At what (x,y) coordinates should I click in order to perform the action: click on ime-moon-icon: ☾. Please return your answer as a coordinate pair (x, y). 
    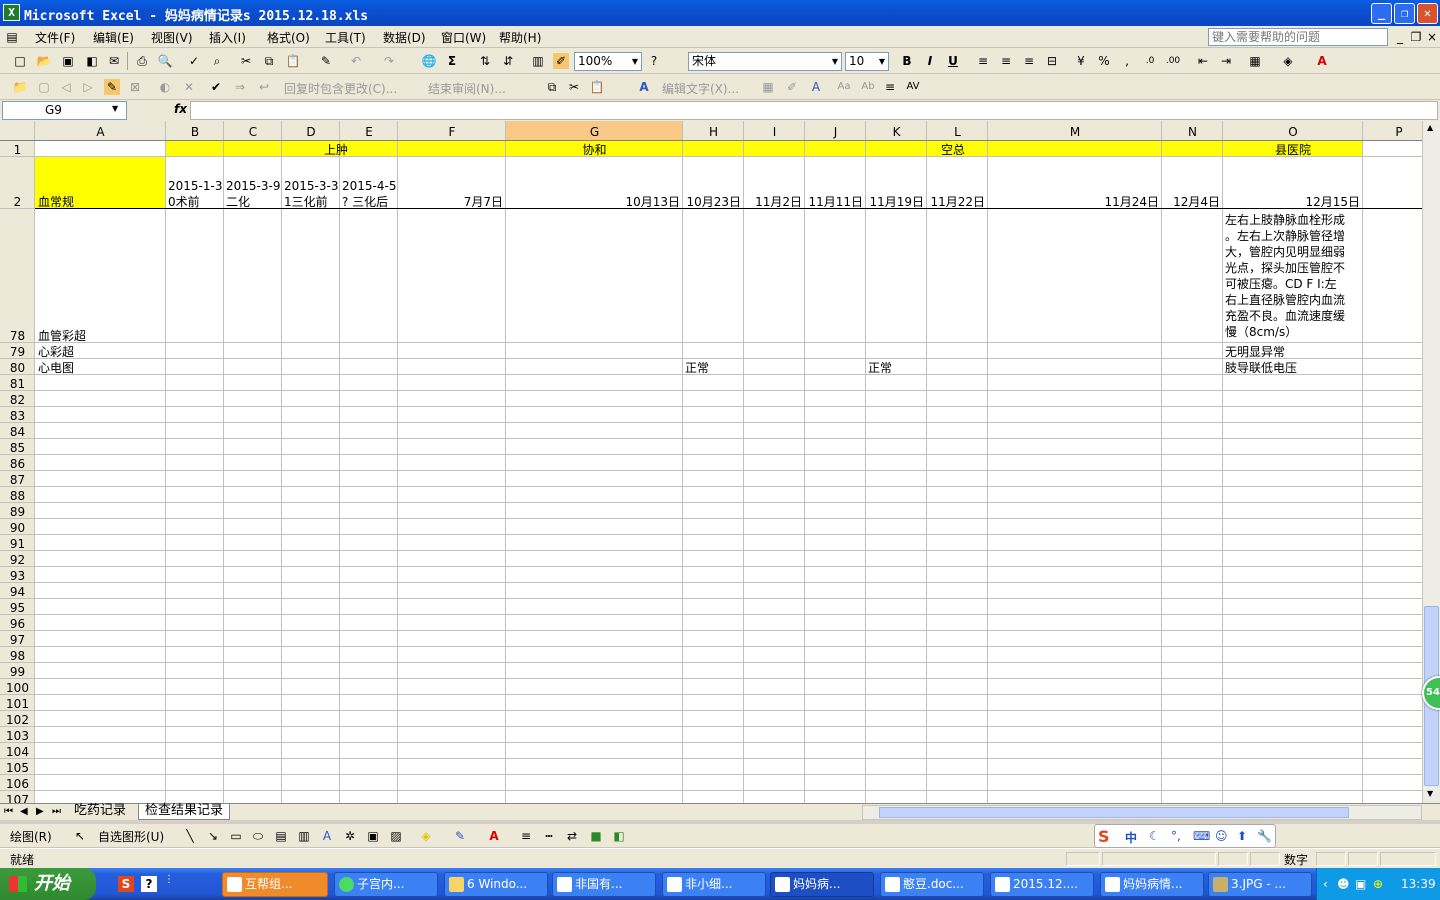
    Looking at the image, I should click on (1154, 836).